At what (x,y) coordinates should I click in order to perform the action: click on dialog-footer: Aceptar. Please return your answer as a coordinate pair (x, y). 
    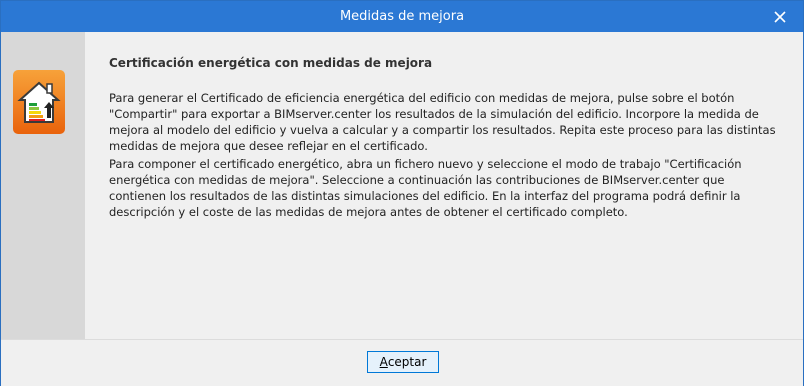
    Looking at the image, I should click on (402, 362).